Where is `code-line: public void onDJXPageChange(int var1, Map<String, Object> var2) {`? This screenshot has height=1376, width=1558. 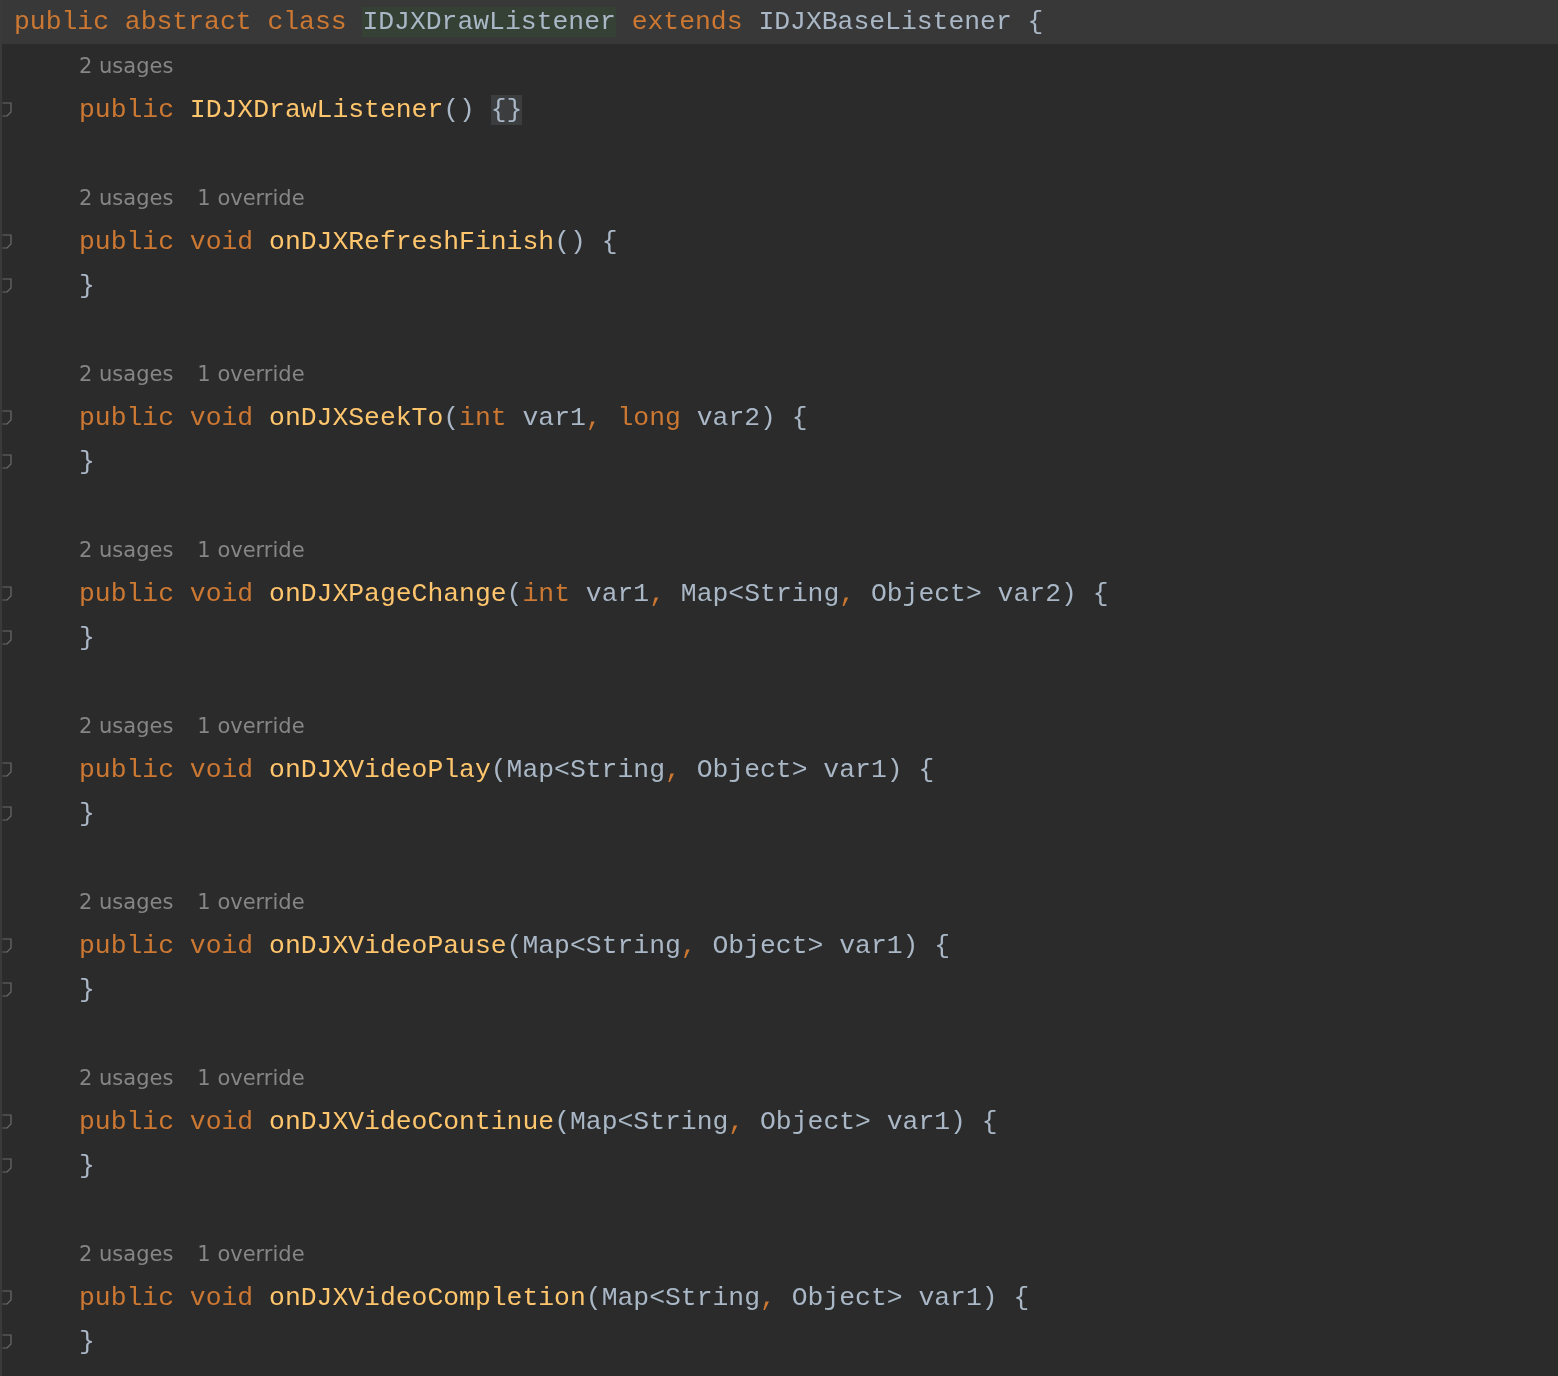 code-line: public void onDJXPageChange(int var1, Map<String, Object> var2) { is located at coordinates (594, 594).